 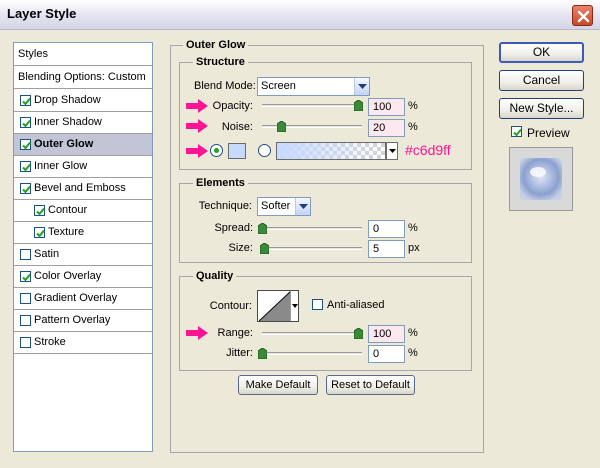 I want to click on jitter-value: 0, so click(x=376, y=354).